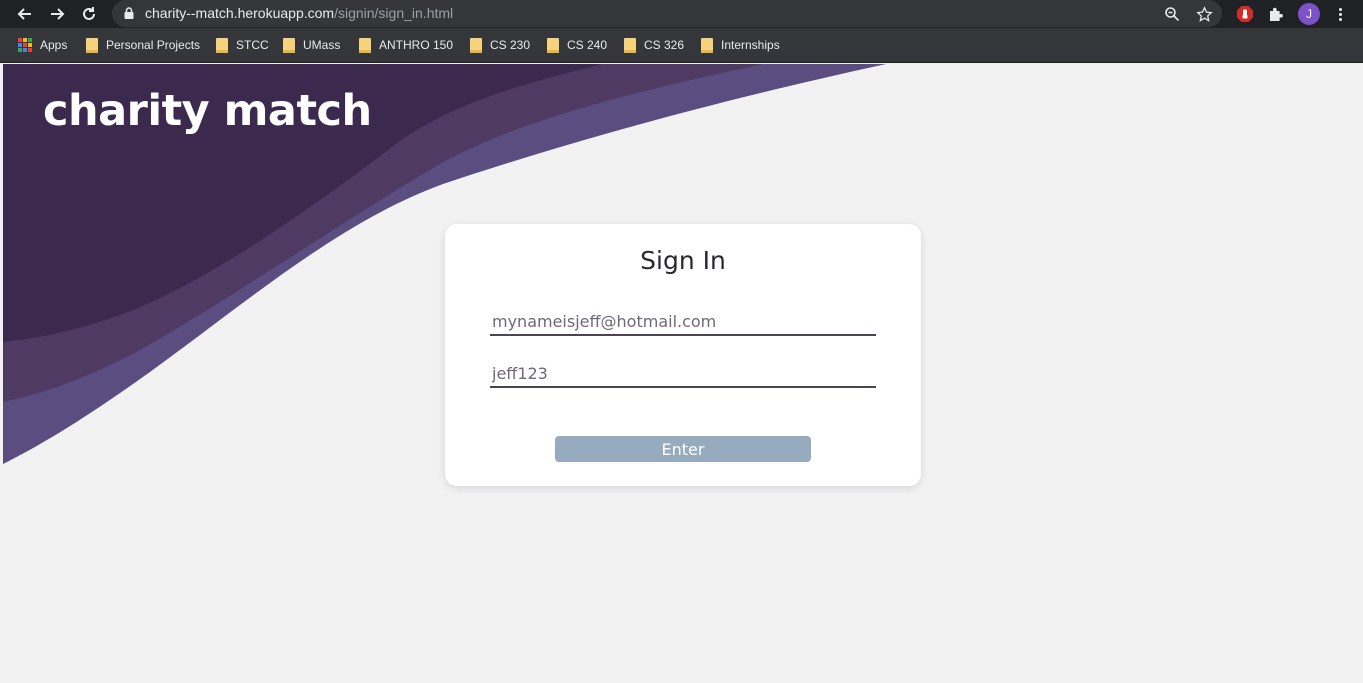  What do you see at coordinates (750, 45) in the screenshot?
I see `bookmark-label: Internships` at bounding box center [750, 45].